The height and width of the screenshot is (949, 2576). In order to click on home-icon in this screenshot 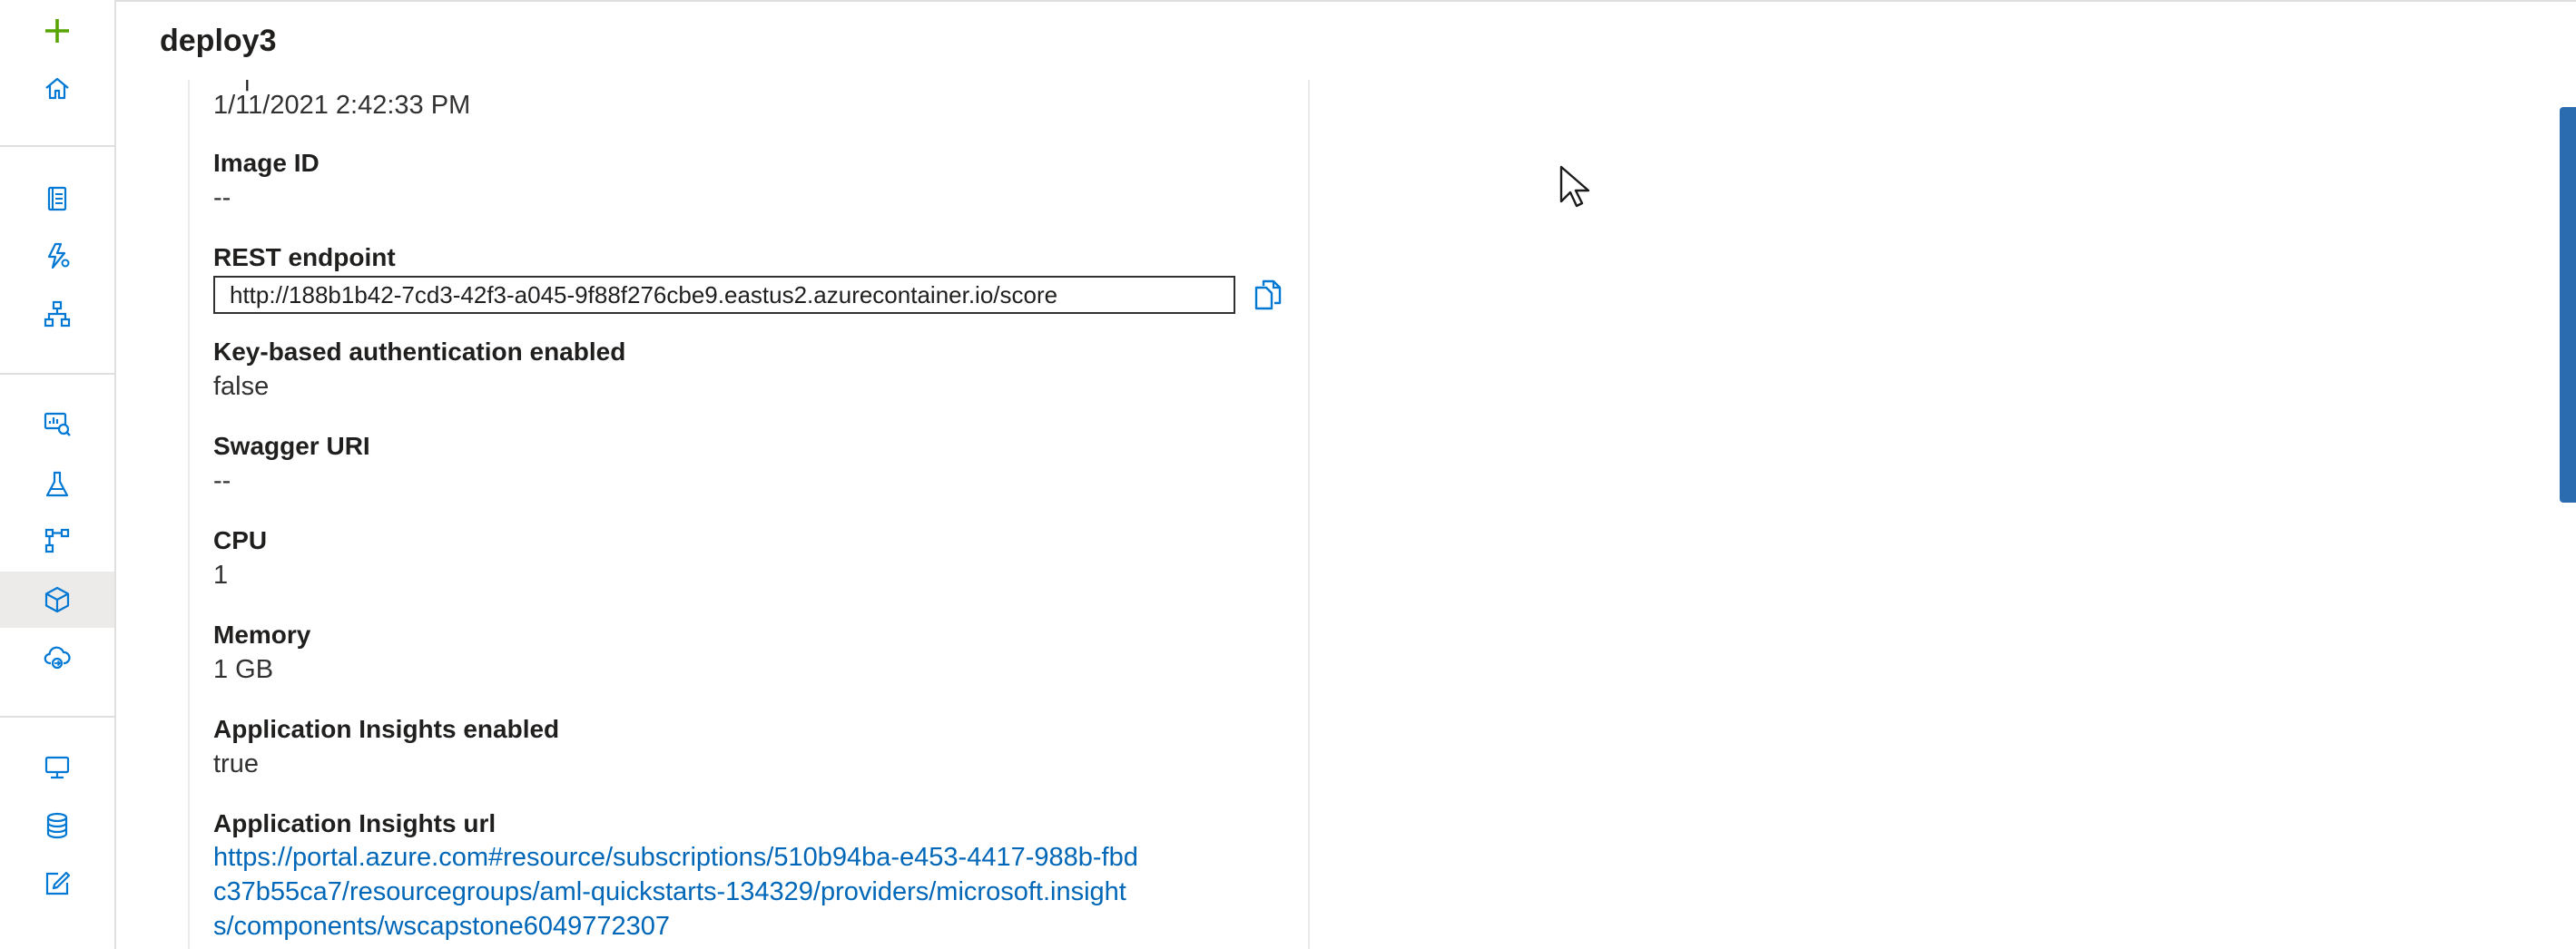, I will do `click(57, 88)`.